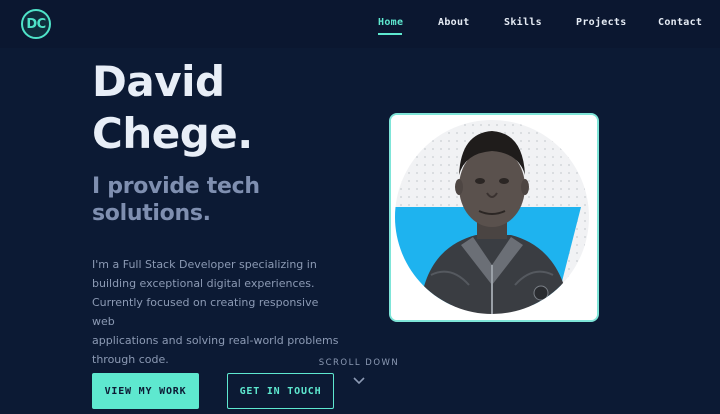  I want to click on hero-tagline-line2: solutions., so click(151, 213).